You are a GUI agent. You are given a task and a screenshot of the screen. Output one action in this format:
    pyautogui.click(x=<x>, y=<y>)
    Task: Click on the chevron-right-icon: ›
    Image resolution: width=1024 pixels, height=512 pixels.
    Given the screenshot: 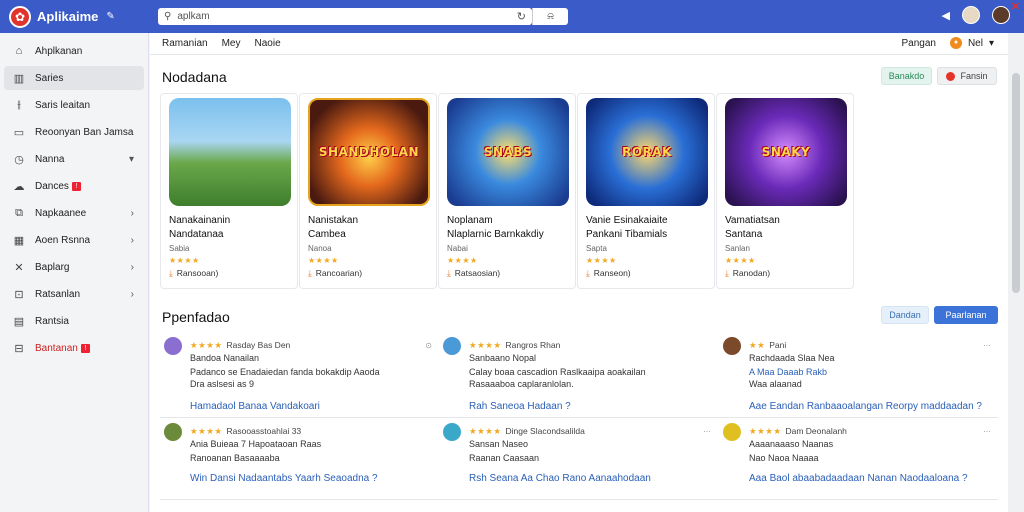 What is the action you would take?
    pyautogui.click(x=132, y=240)
    